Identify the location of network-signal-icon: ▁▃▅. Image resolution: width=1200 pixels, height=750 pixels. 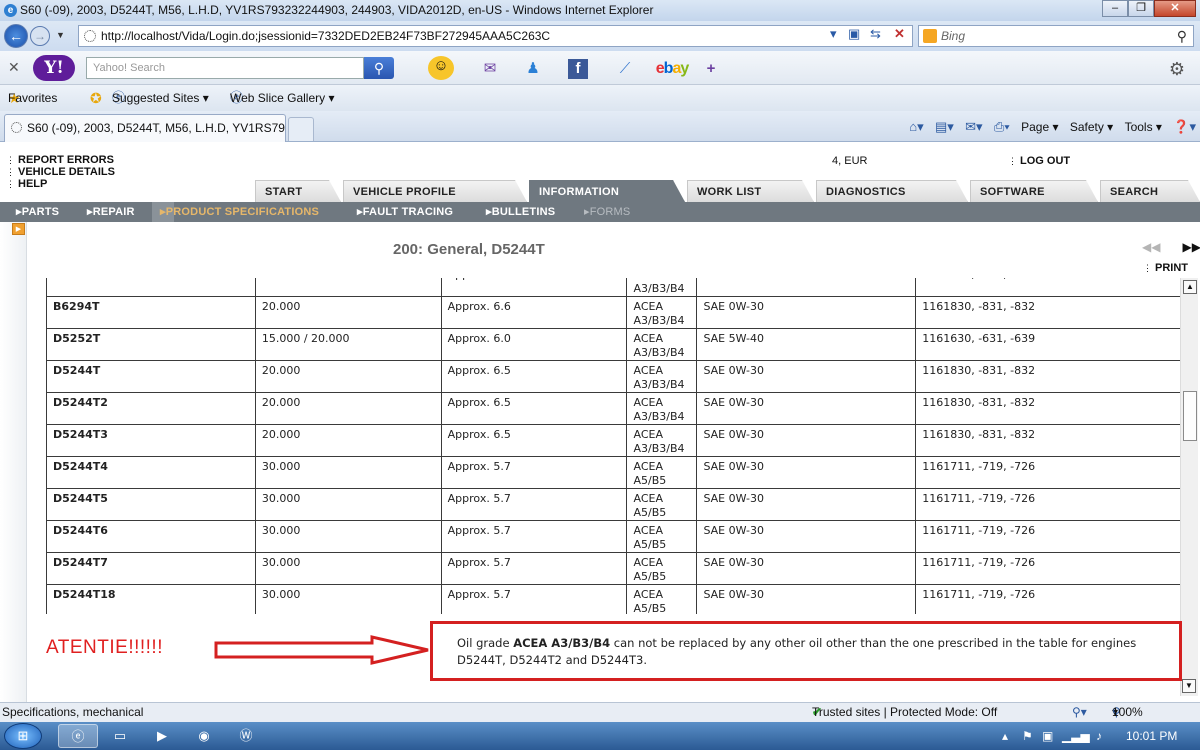
(1076, 736).